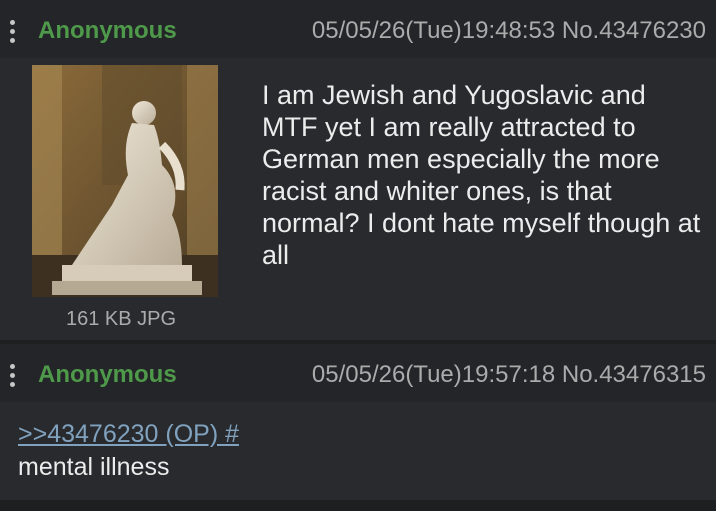 Image resolution: width=716 pixels, height=511 pixels. I want to click on quote-link: >>43476230 (OP) #, so click(128, 434).